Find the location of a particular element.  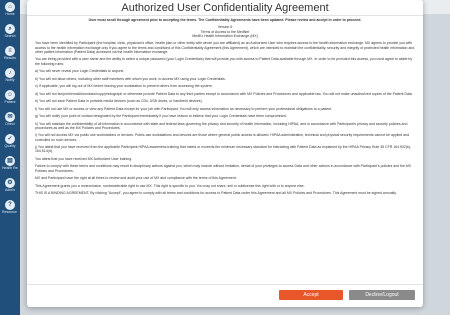

bell-icon: ♪ is located at coordinates (10, 73).